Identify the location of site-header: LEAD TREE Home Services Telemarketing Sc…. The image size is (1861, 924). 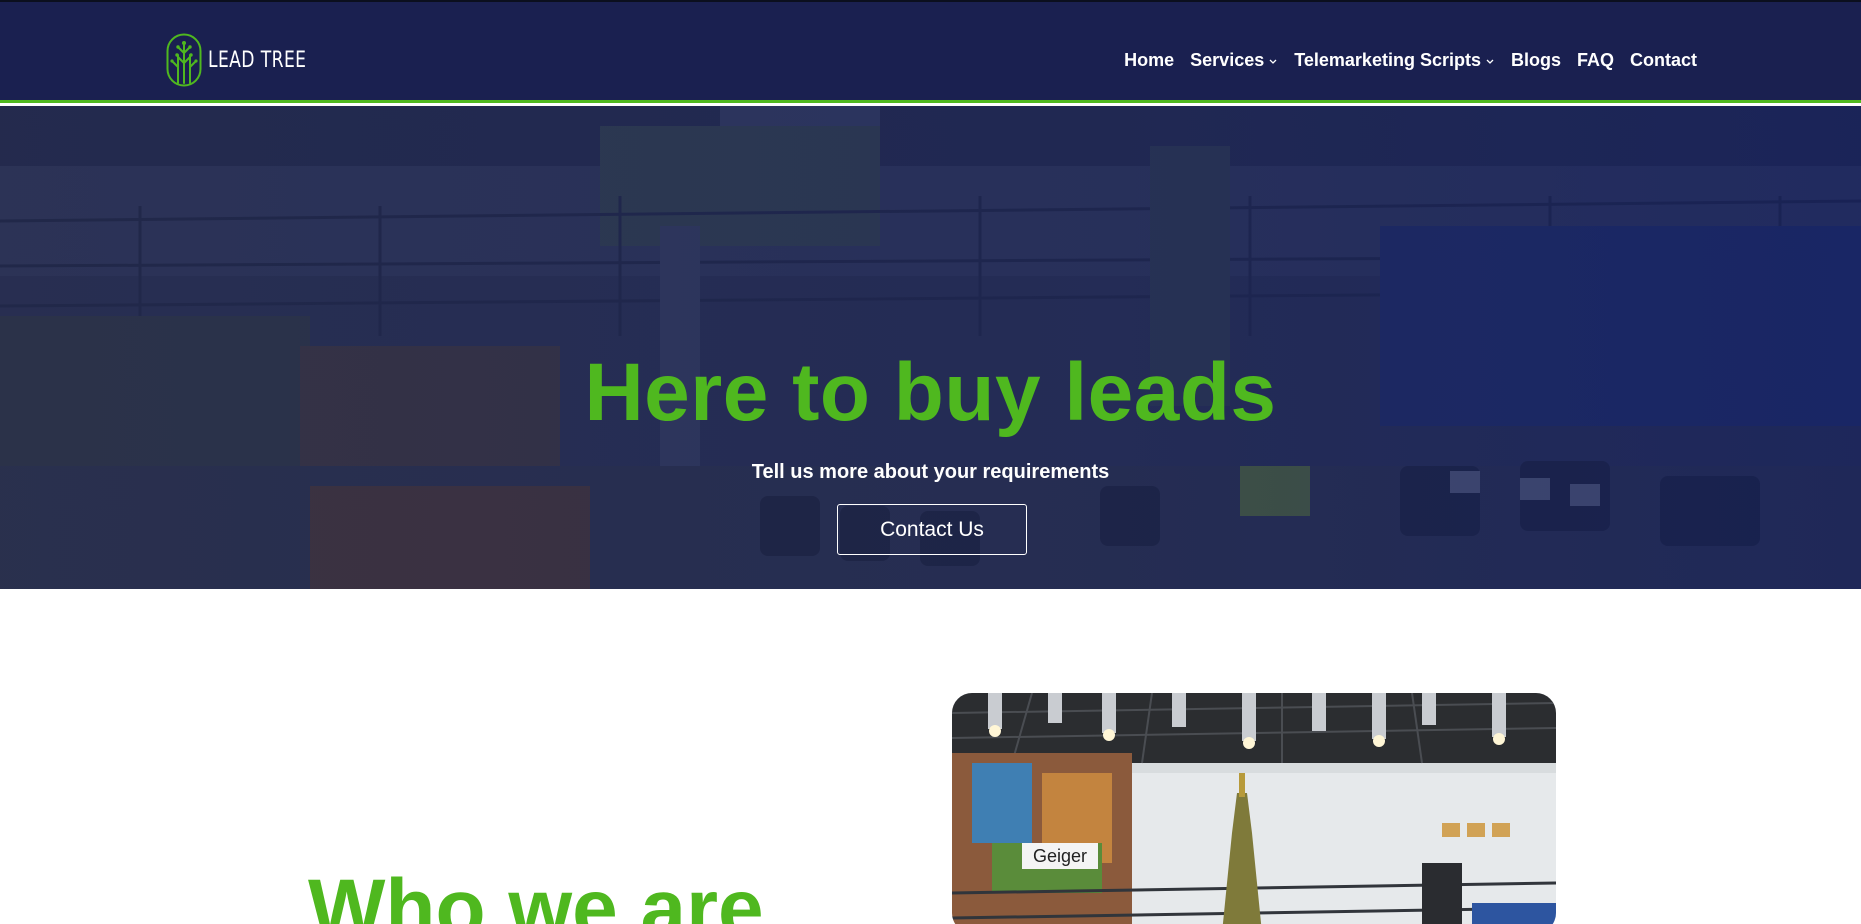
(930, 52).